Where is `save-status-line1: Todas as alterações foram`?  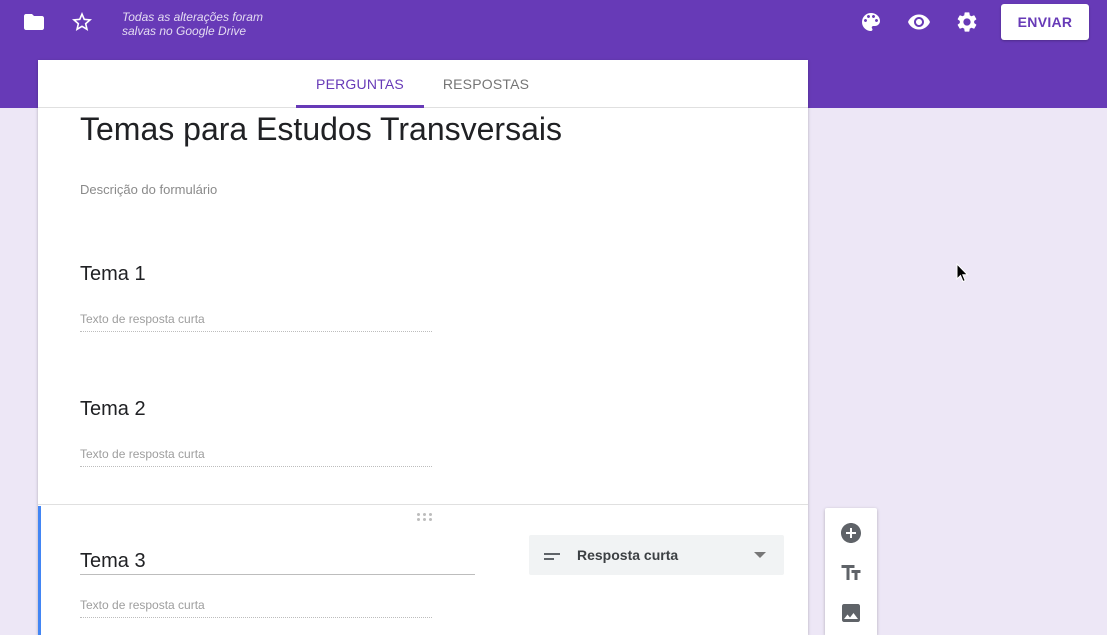 save-status-line1: Todas as alterações foram is located at coordinates (192, 17).